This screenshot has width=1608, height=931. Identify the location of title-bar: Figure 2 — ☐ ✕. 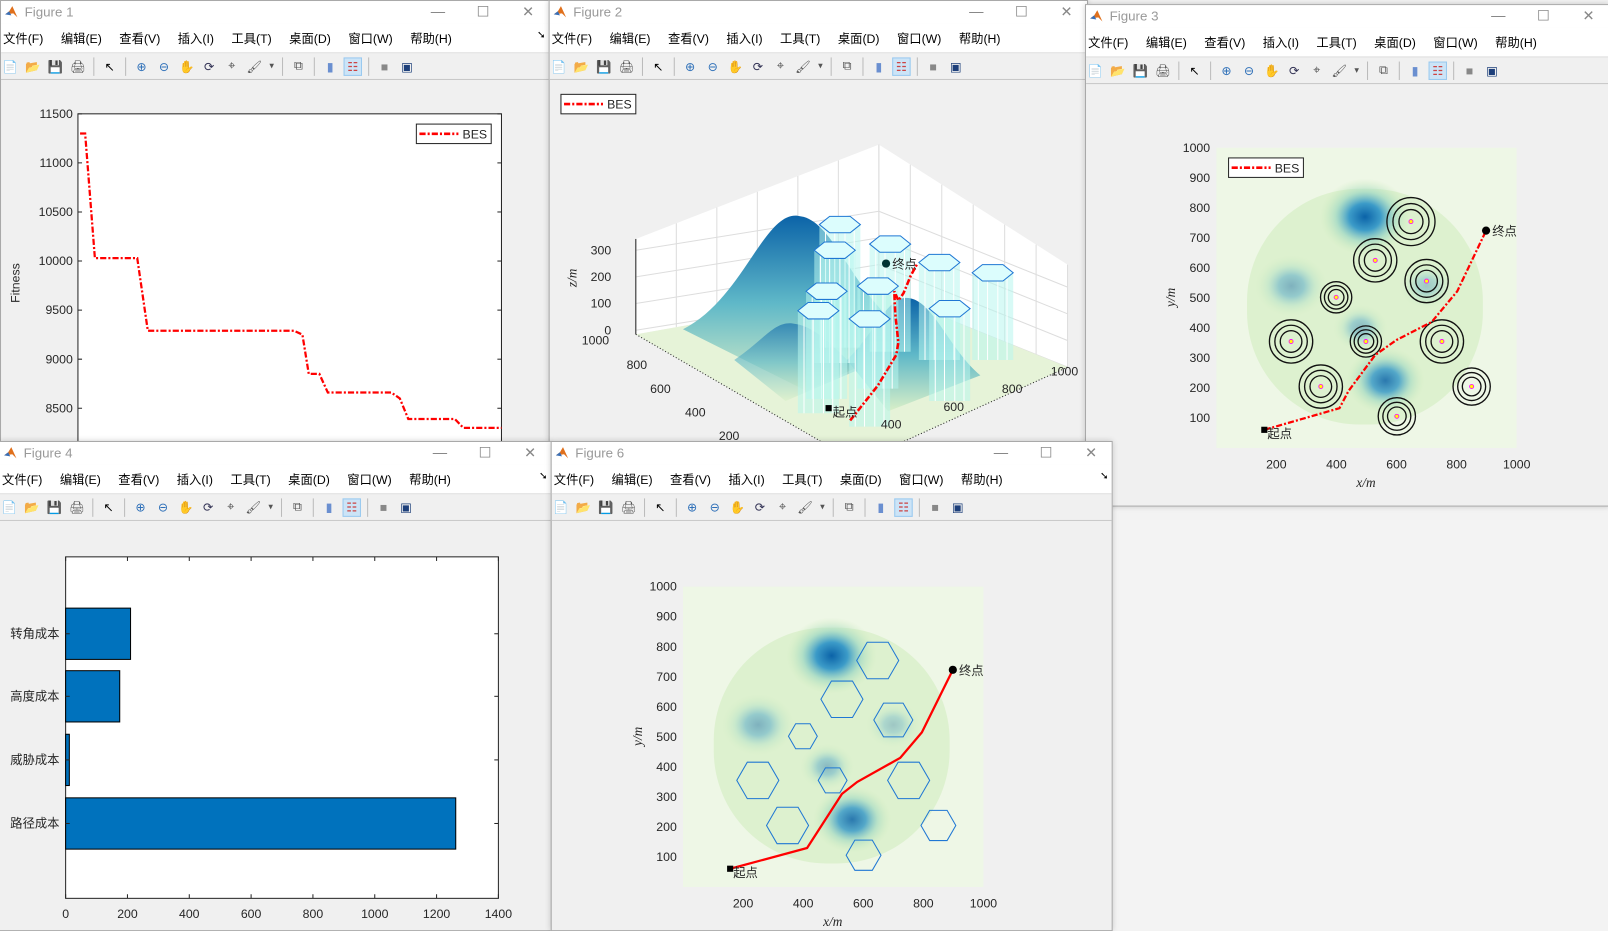
(818, 12).